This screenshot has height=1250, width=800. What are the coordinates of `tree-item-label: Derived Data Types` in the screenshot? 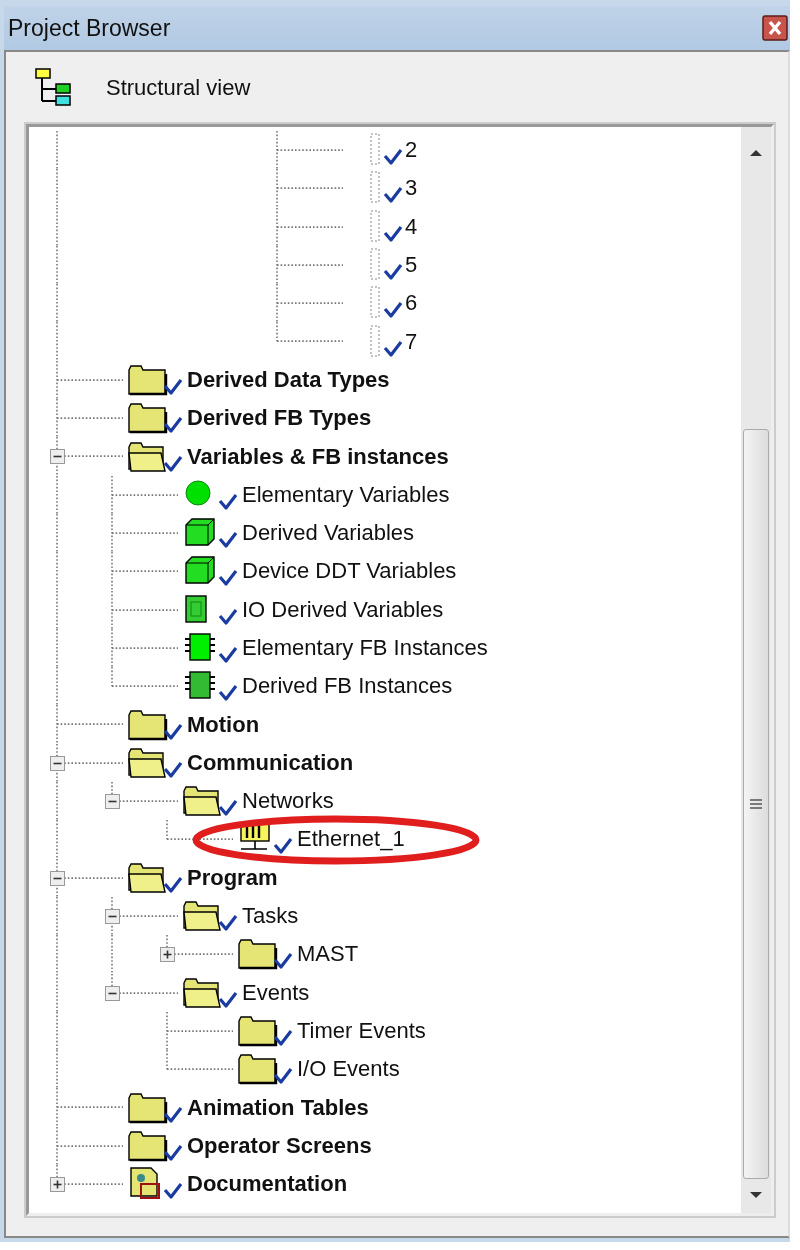 It's located at (288, 379).